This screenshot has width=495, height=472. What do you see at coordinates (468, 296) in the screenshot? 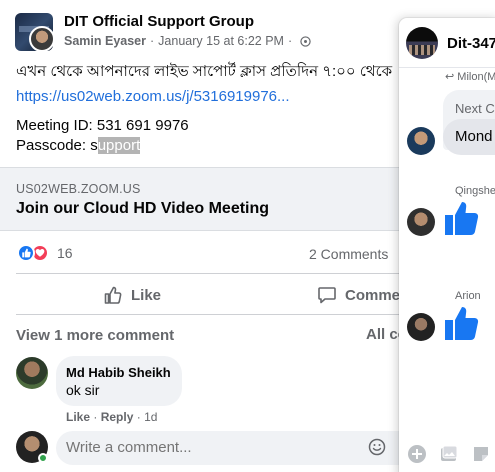
I see `sender-name: Arion` at bounding box center [468, 296].